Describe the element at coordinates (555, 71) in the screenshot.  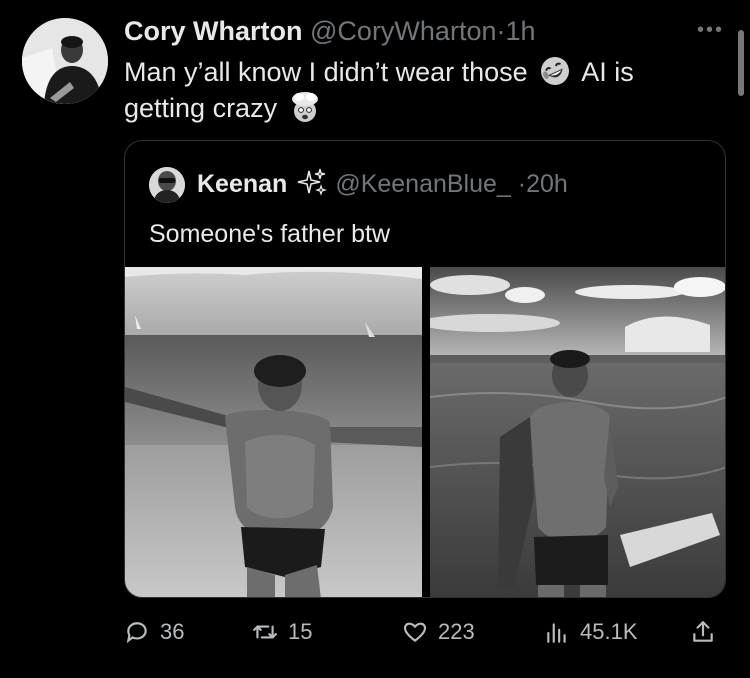
I see `rolling-on-floor-laughing-emoji-icon` at that location.